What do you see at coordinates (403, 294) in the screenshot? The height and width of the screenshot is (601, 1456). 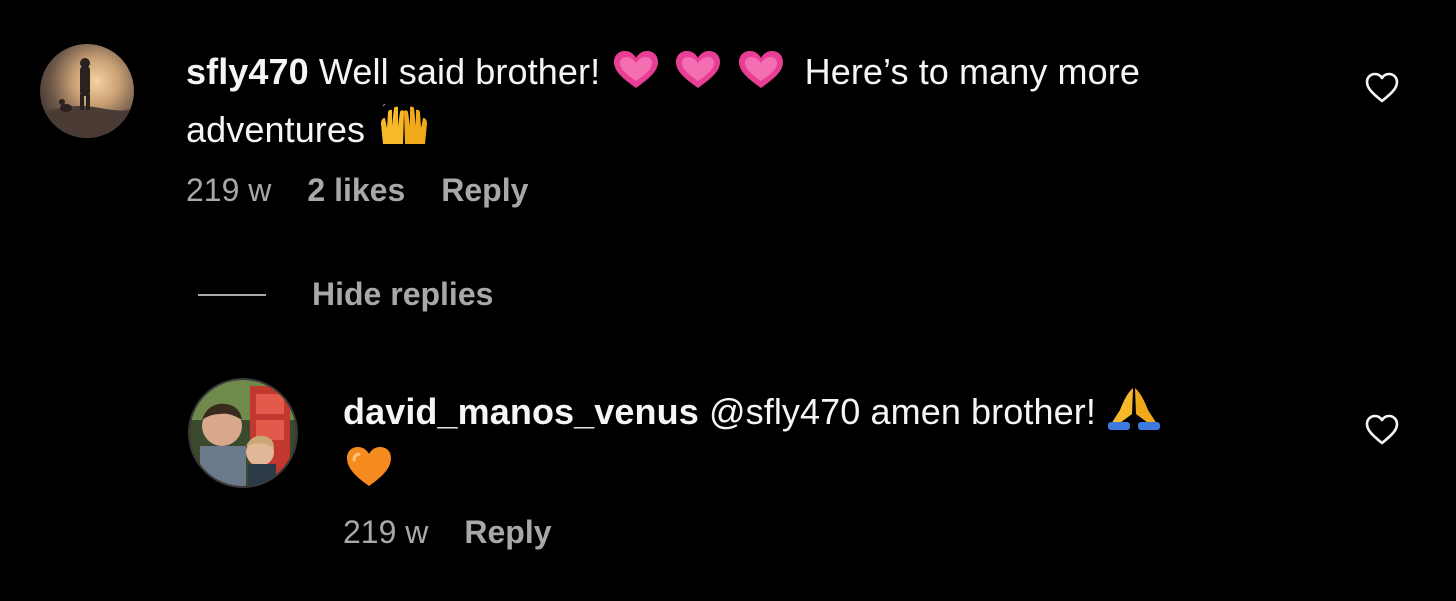 I see `hide-replies-label: Hide replies` at bounding box center [403, 294].